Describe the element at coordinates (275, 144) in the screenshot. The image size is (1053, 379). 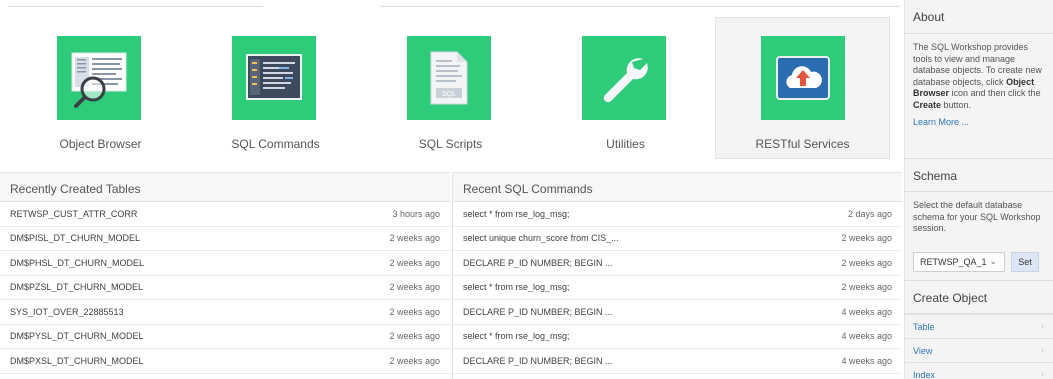
I see `tile-label: SQL Commands` at that location.